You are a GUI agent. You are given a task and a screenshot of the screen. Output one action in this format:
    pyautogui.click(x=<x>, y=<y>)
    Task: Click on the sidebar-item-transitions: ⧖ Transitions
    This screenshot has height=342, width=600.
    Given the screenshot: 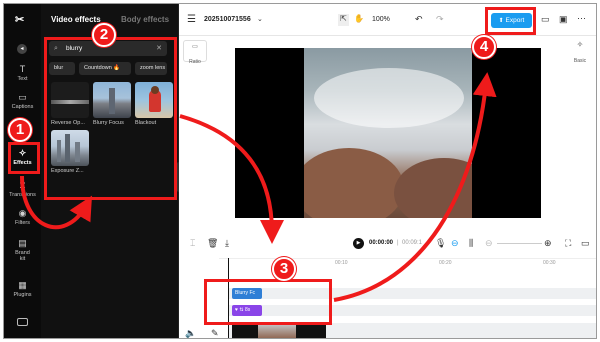 What is the action you would take?
    pyautogui.click(x=22, y=189)
    